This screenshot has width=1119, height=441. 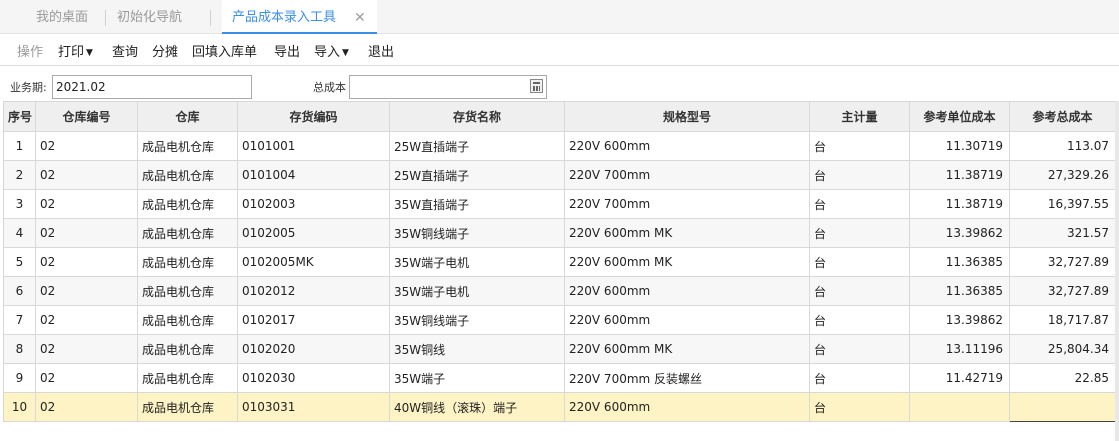 I want to click on cell-total-cost: 22.85, so click(x=1062, y=378).